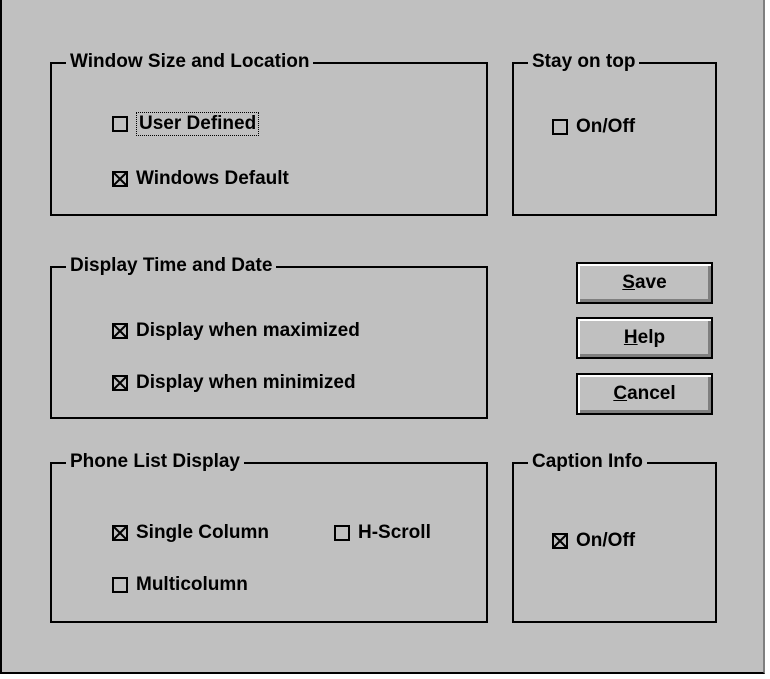 The width and height of the screenshot is (770, 679). Describe the element at coordinates (630, 337) in the screenshot. I see `help-button-mnemonic: H` at that location.